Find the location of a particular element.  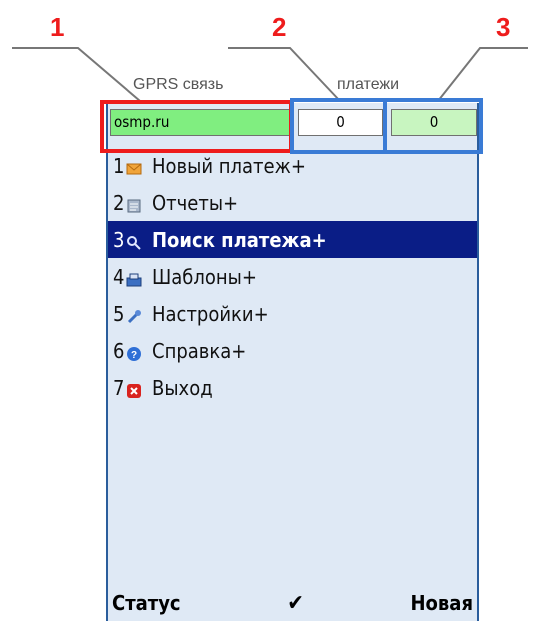

exit-icon is located at coordinates (134, 389).